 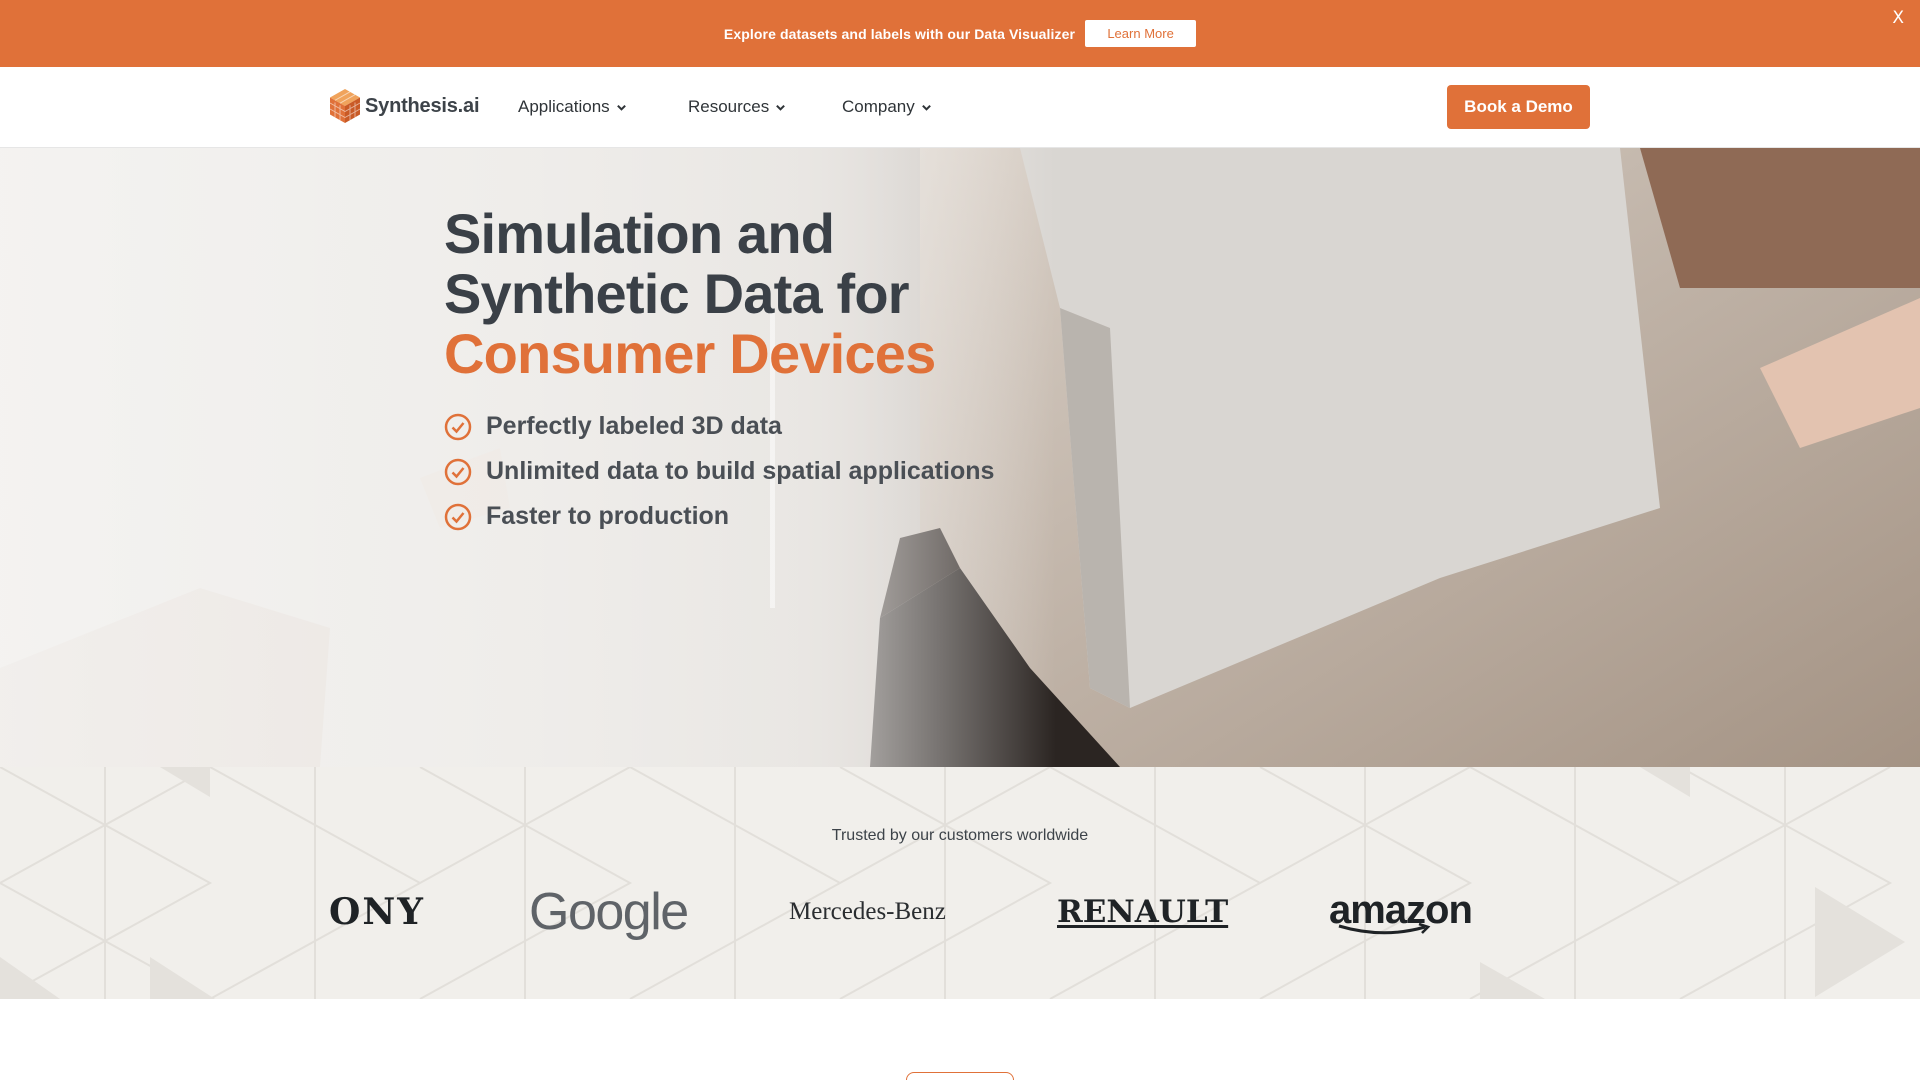 I want to click on hero-title-line-2: Synthetic Data for, so click(x=677, y=293).